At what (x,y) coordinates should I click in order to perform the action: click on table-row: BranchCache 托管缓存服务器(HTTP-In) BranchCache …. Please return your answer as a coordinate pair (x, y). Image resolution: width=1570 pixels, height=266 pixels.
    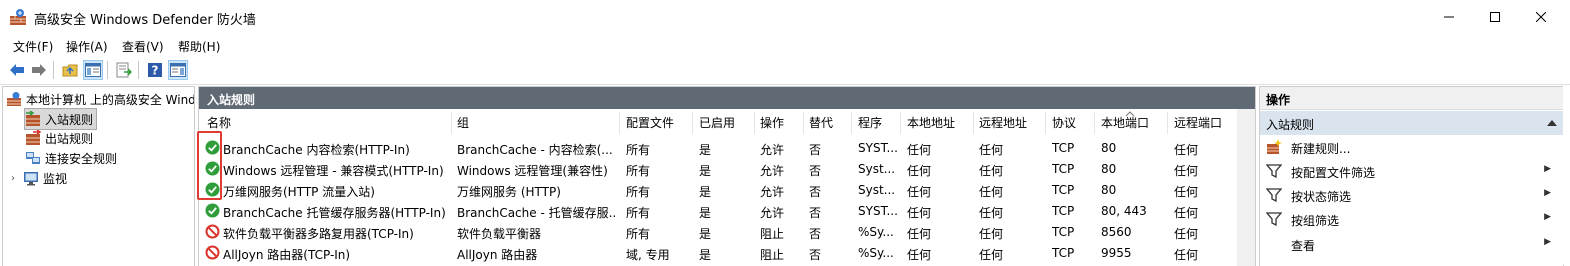
    Looking at the image, I should click on (718, 211).